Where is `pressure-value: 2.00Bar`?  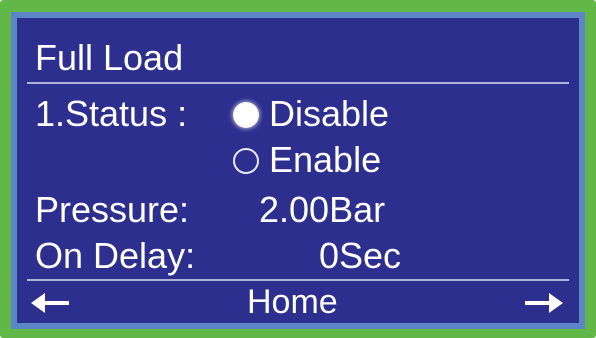
pressure-value: 2.00Bar is located at coordinates (322, 210).